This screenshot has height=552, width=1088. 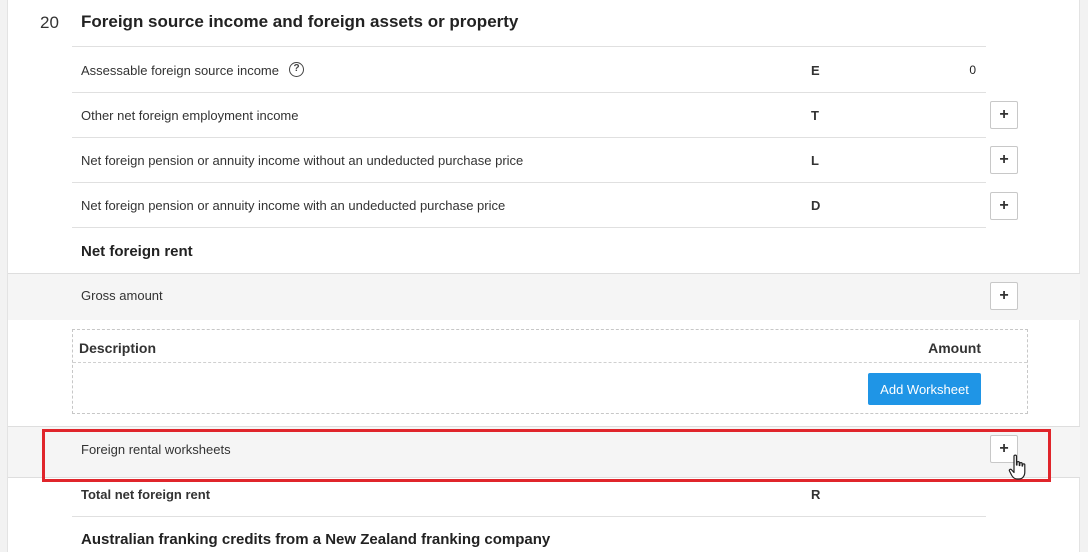 I want to click on row-label-assessable-foreign-source-income: Assessable foreign source income, so click(x=180, y=70).